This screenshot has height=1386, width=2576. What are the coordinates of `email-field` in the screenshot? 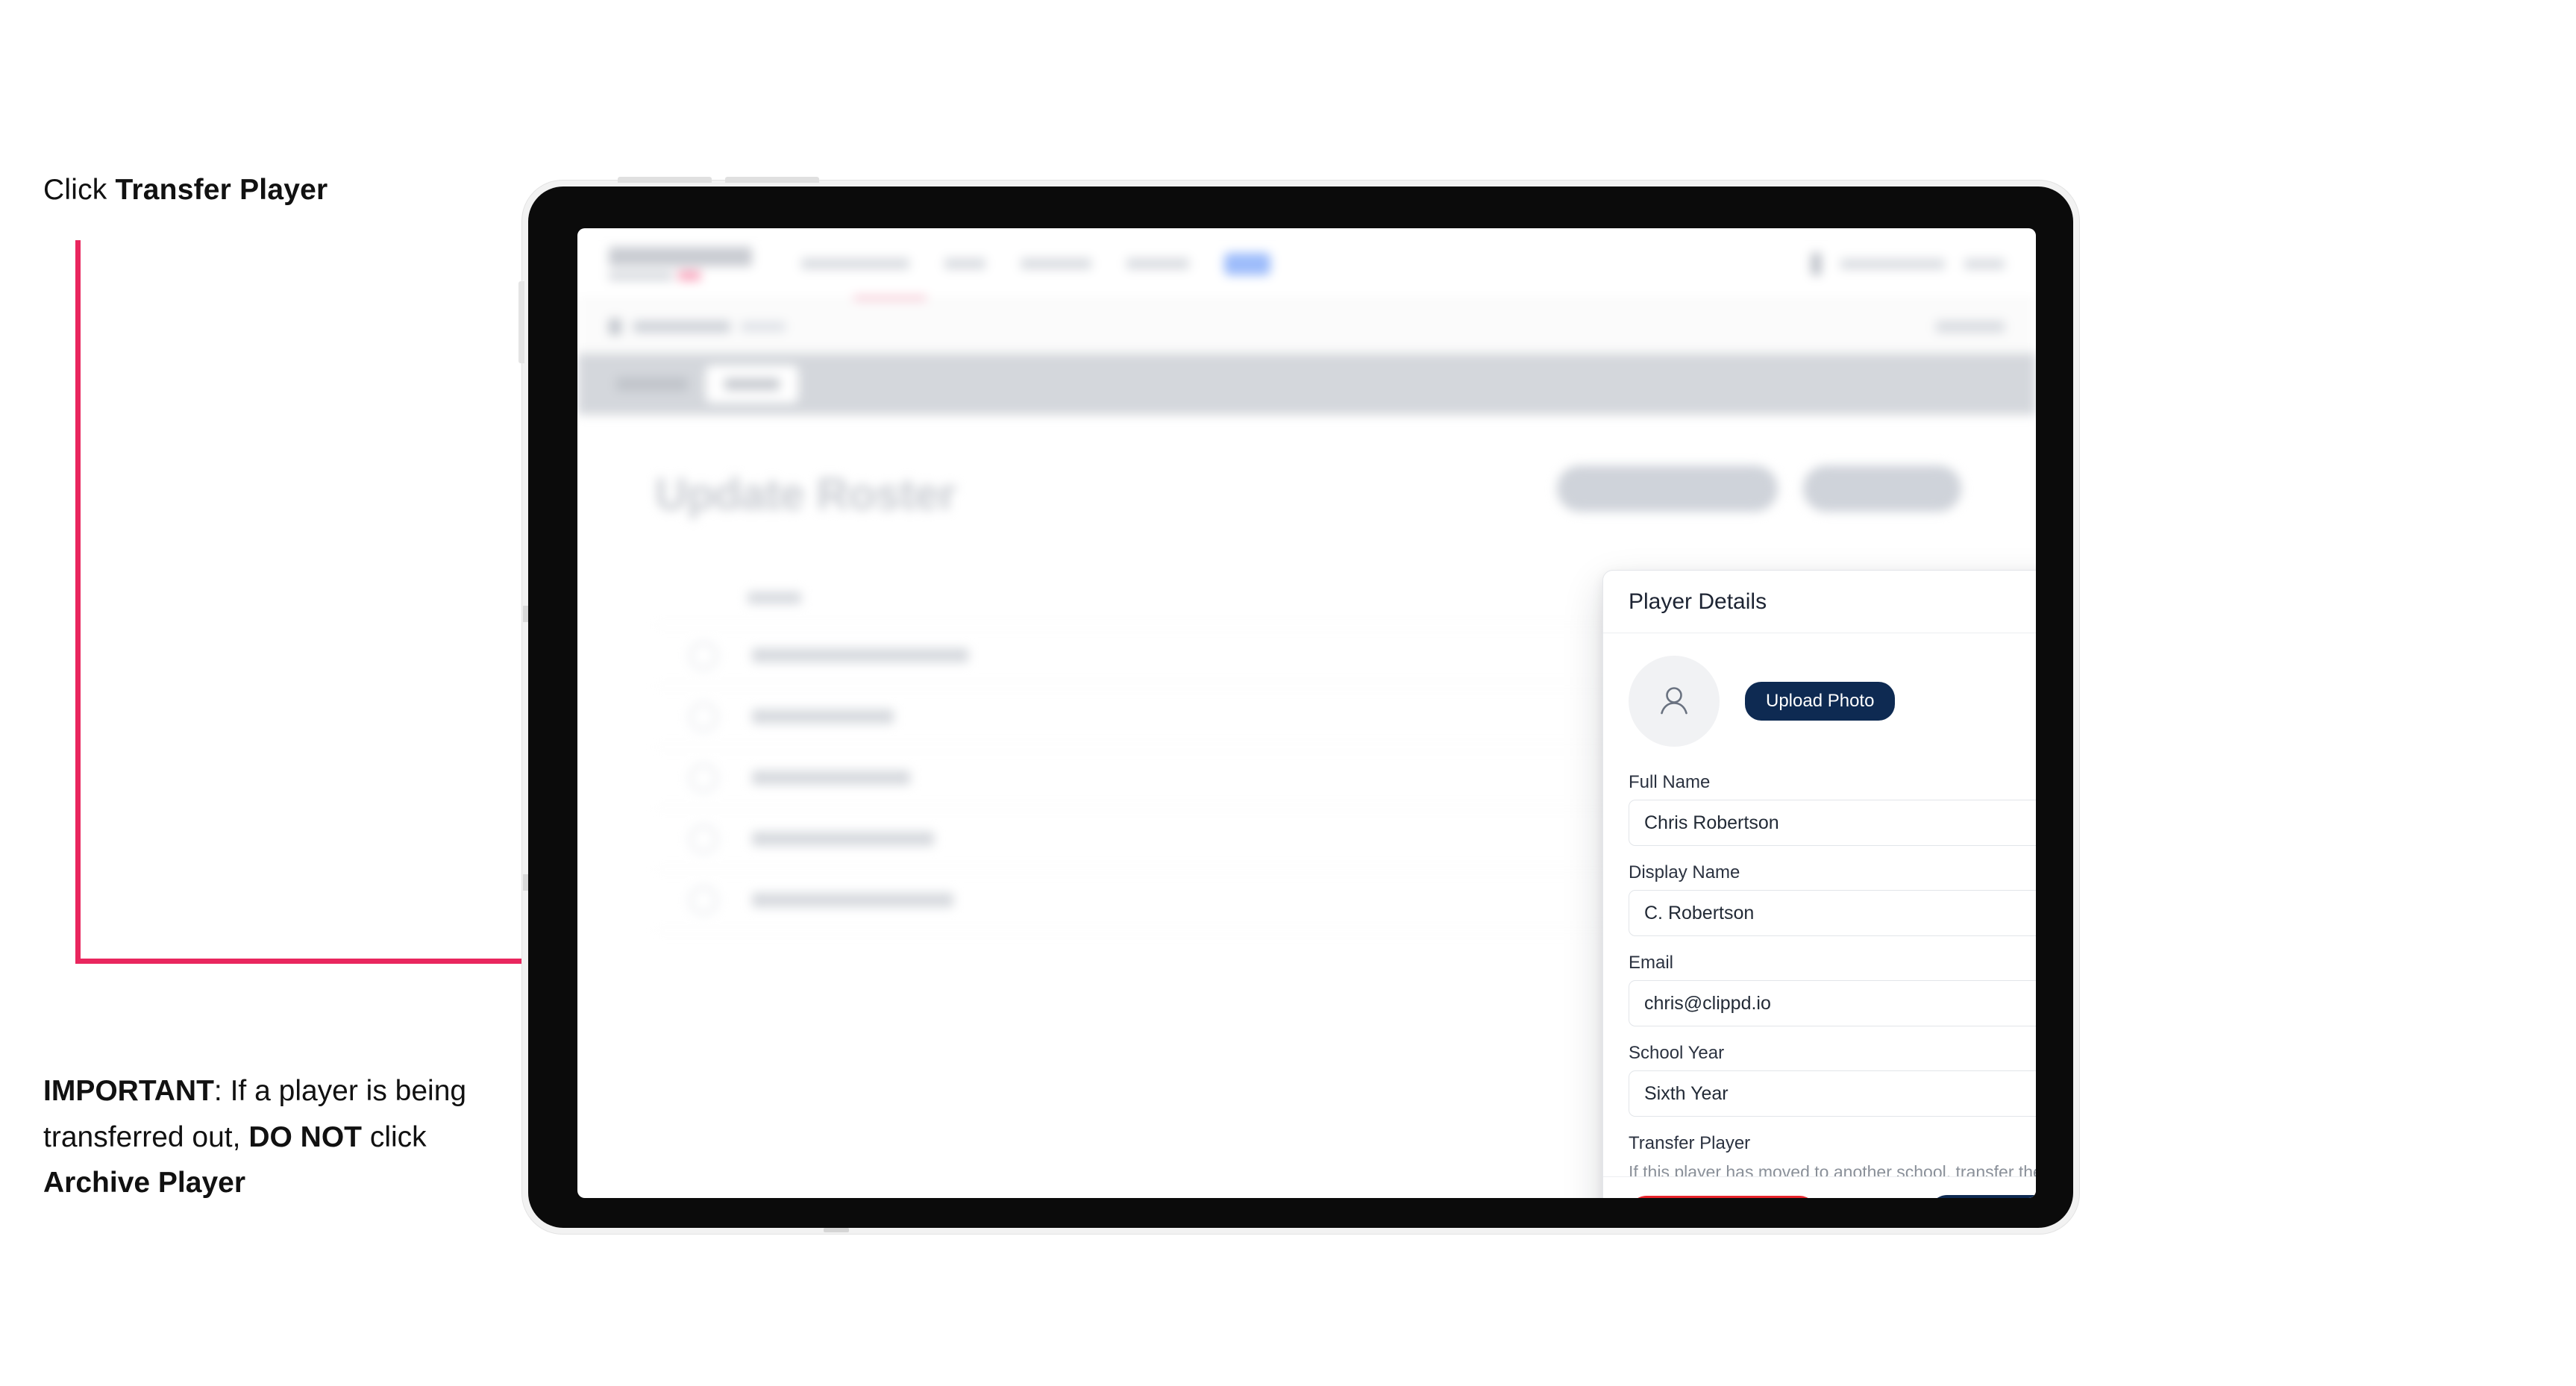 It's located at (1832, 1003).